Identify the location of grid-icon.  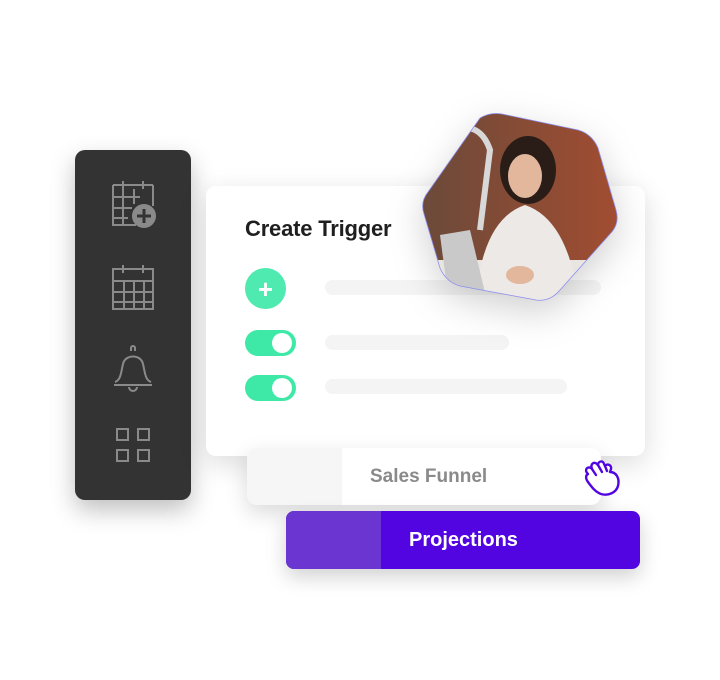
(133, 445).